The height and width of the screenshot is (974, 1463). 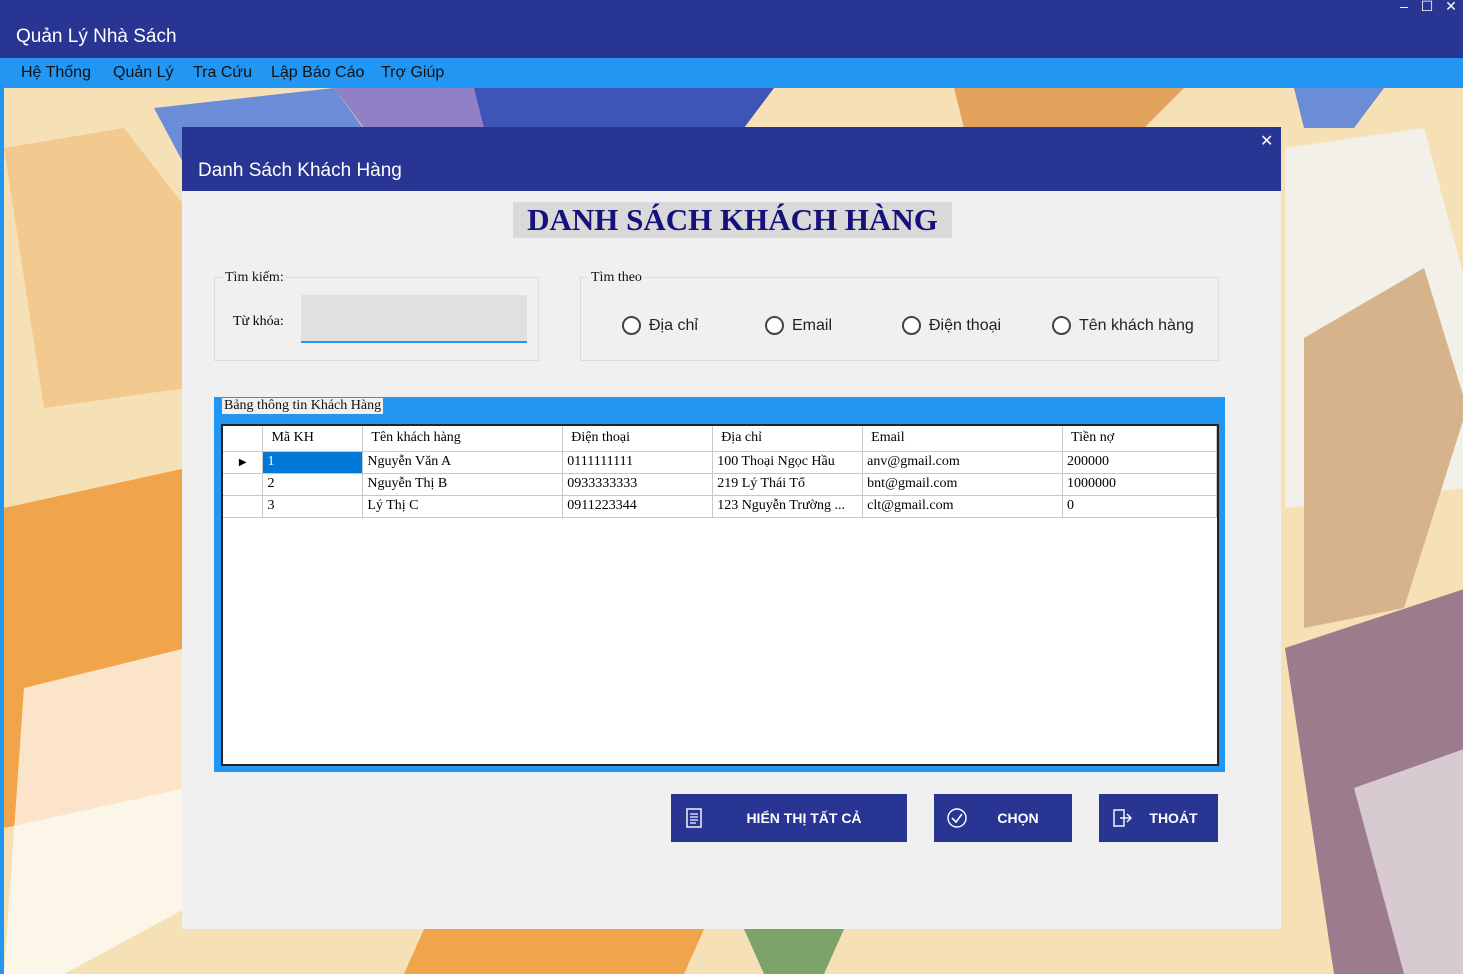 I want to click on keyword-input, so click(x=414, y=319).